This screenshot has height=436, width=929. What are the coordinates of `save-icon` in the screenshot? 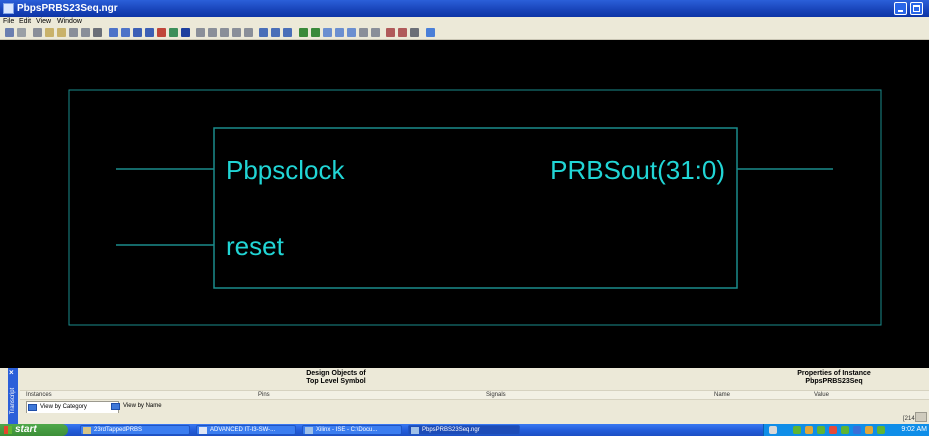 It's located at (9, 32).